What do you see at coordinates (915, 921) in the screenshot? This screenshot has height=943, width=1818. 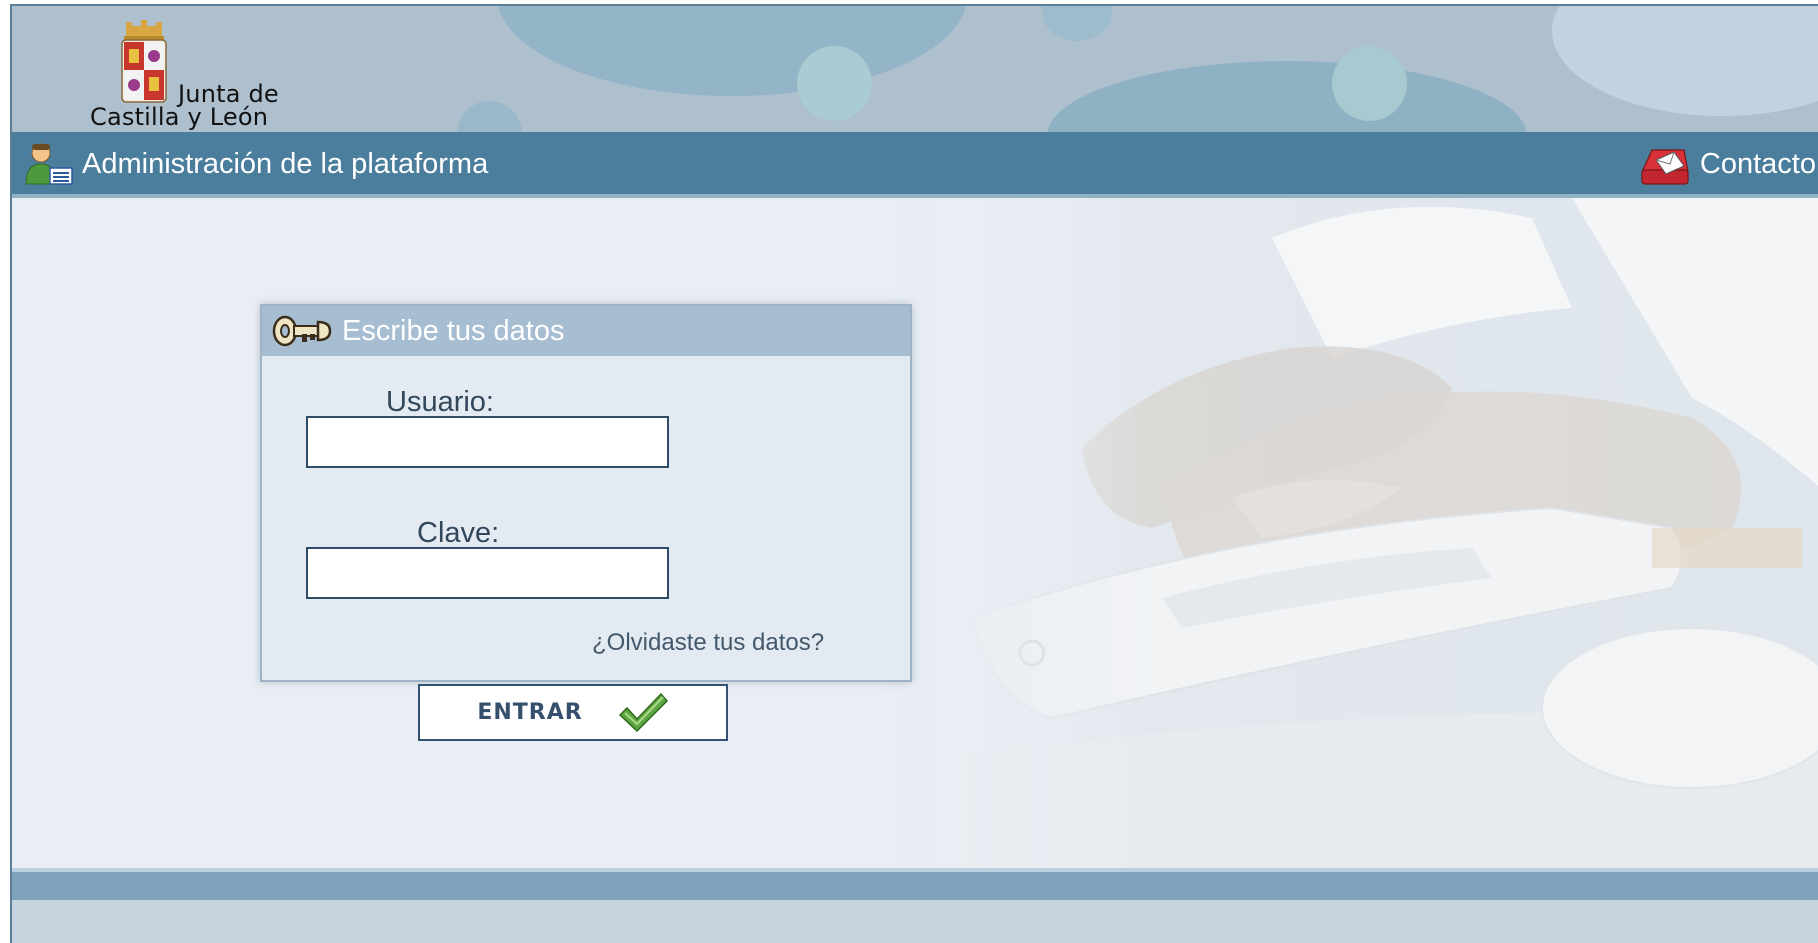 I see `footer-area` at bounding box center [915, 921].